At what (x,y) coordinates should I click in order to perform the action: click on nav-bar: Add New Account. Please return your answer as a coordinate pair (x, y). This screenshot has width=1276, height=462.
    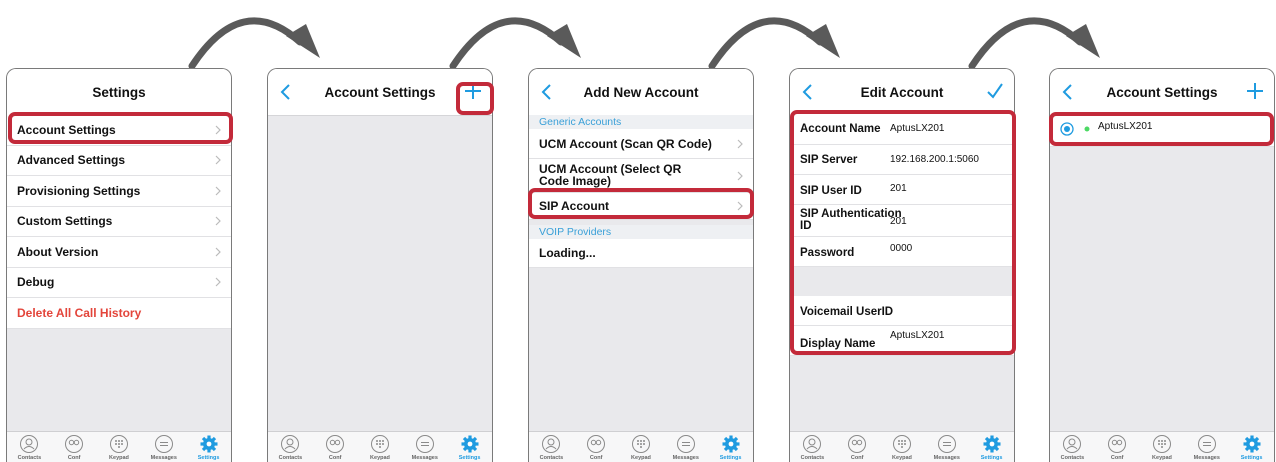
    Looking at the image, I should click on (641, 92).